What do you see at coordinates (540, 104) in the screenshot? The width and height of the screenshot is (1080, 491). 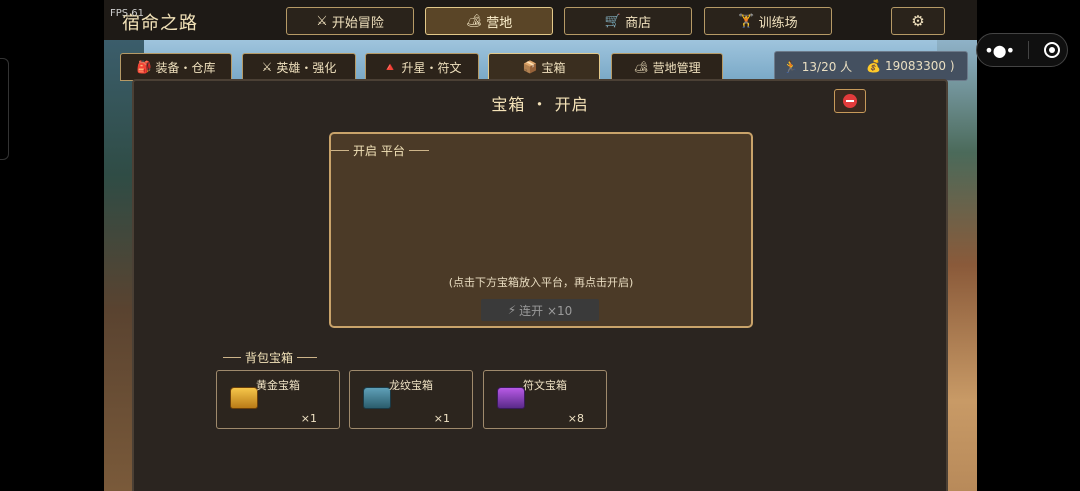 I see `panel-title: 宝箱 ・ 开启` at bounding box center [540, 104].